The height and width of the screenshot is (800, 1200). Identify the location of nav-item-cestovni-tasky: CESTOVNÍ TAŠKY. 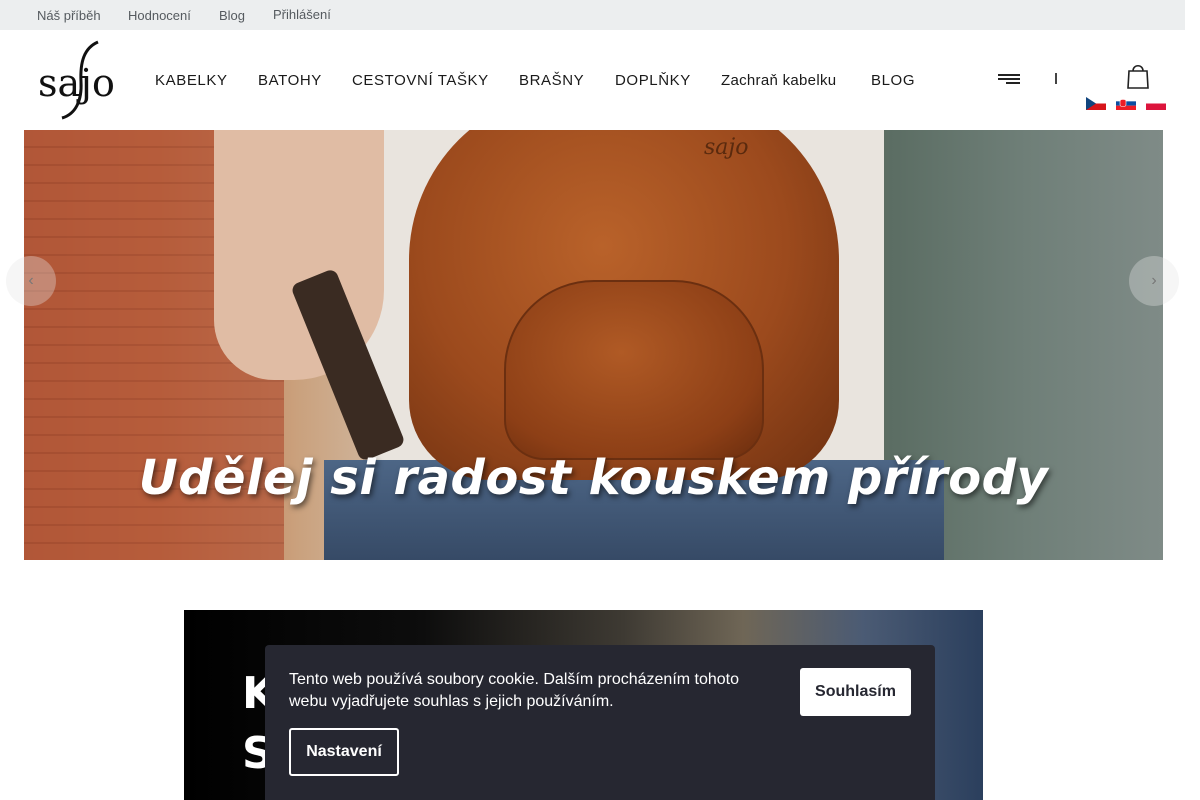
(420, 80).